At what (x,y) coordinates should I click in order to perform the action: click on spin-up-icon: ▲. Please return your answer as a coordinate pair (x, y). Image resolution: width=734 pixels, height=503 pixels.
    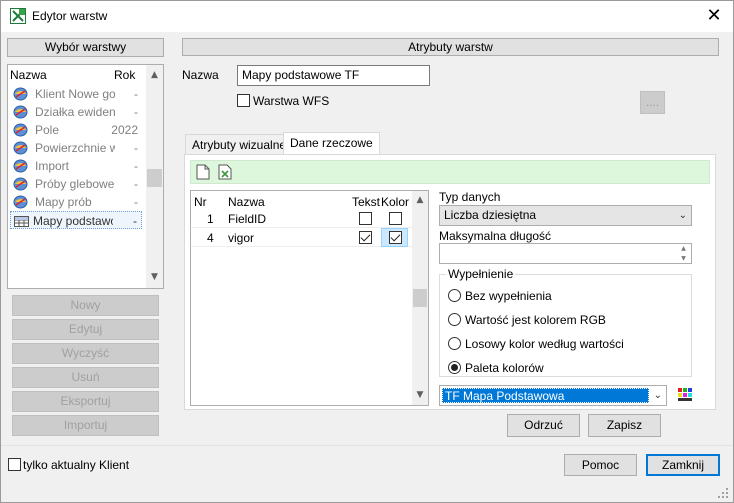
    Looking at the image, I should click on (683, 248).